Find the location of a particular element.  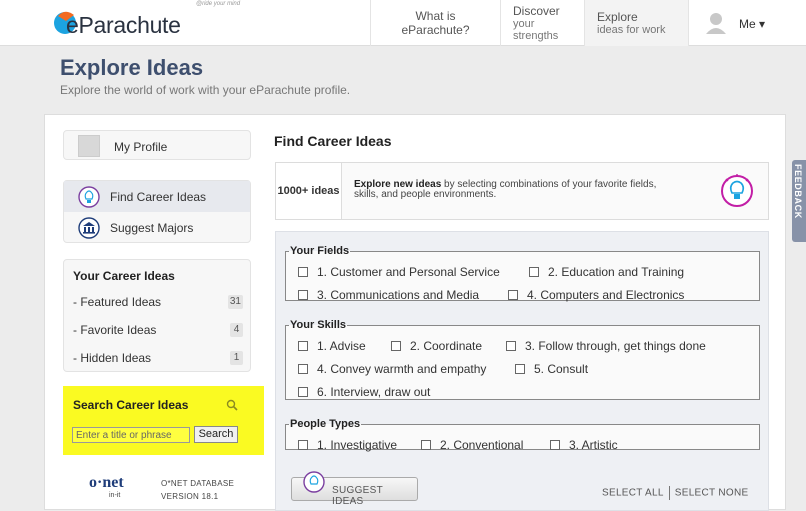

people-option: 3. Artistic is located at coordinates (584, 445).